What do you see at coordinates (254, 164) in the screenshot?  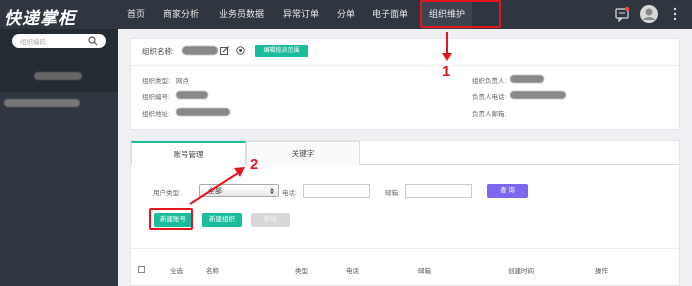 I see `step-2-label: 2` at bounding box center [254, 164].